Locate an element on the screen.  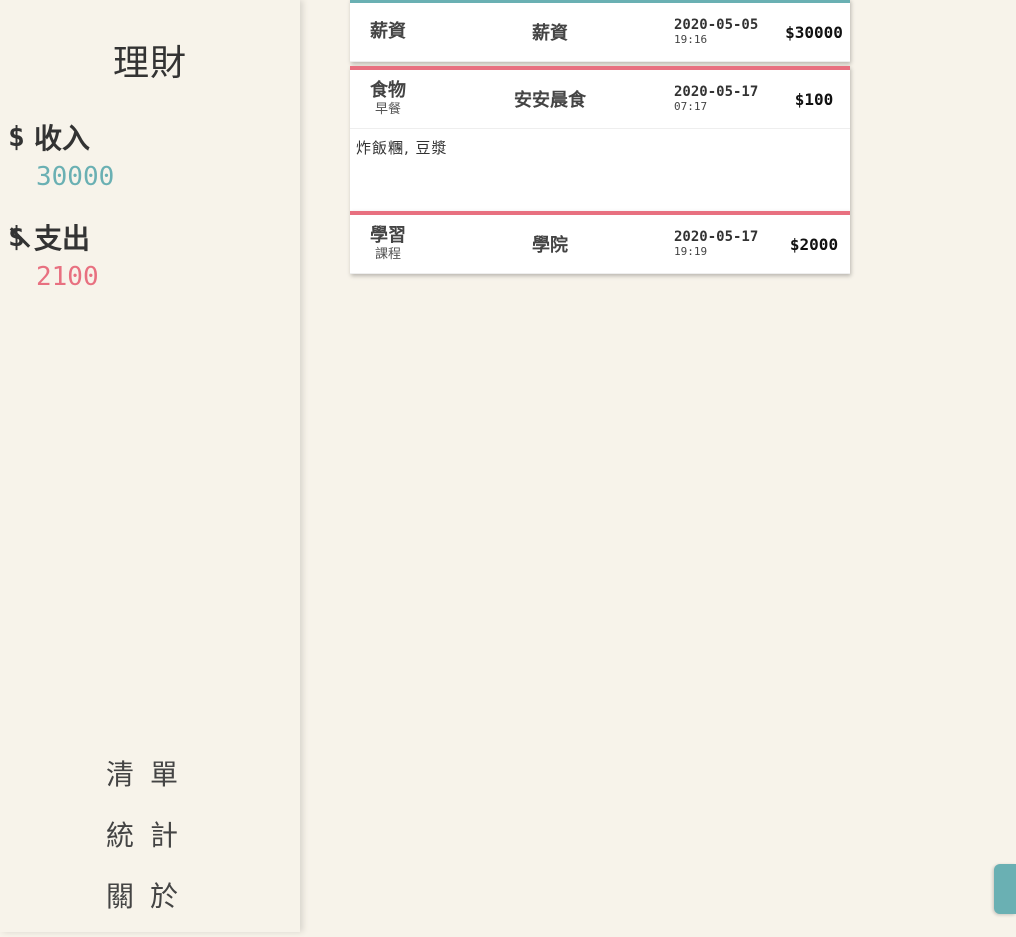
expense-label: 支出 is located at coordinates (62, 238).